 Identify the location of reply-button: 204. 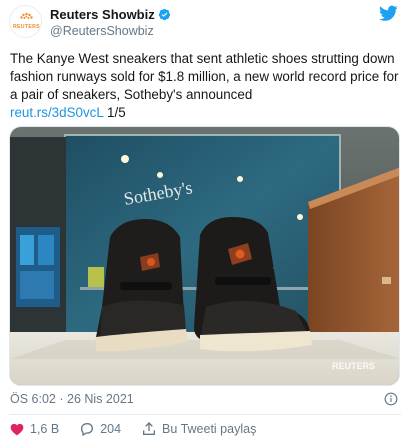
(100, 429).